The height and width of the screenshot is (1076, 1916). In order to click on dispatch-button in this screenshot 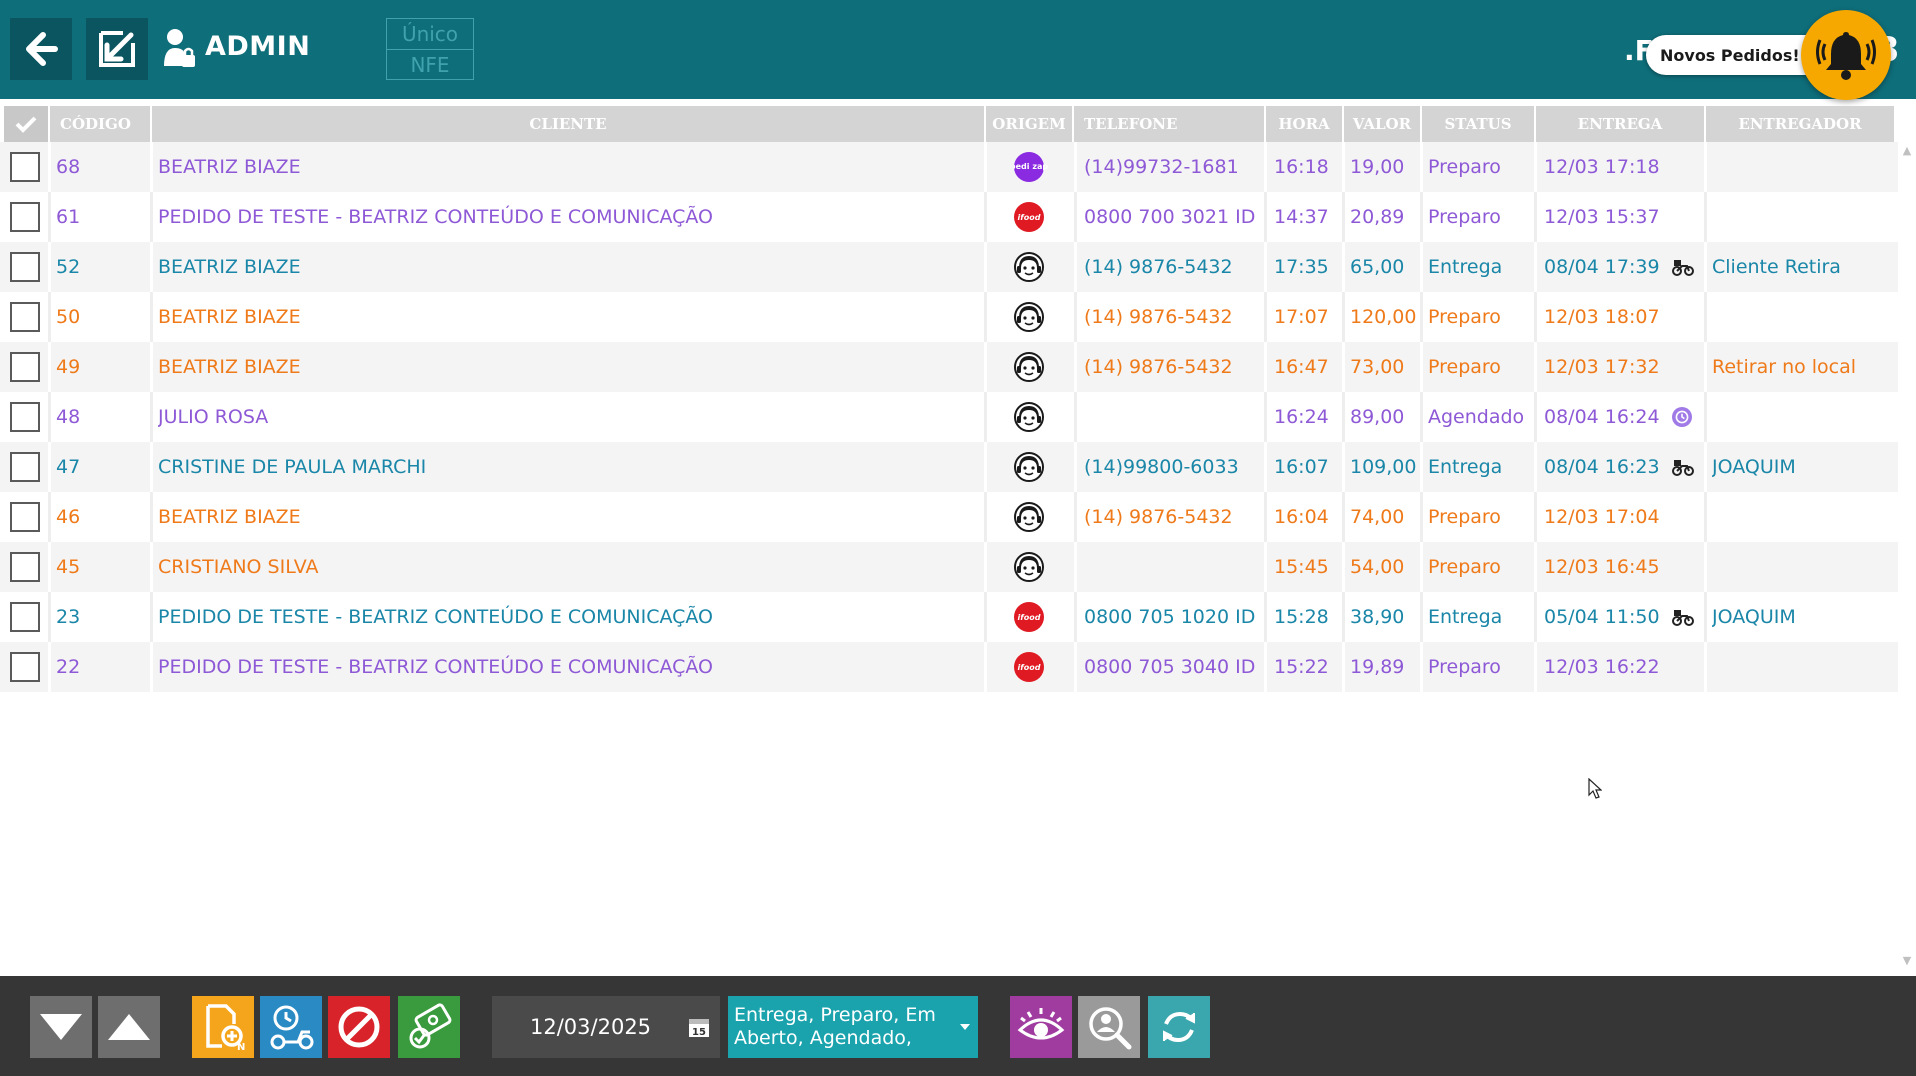, I will do `click(291, 1027)`.